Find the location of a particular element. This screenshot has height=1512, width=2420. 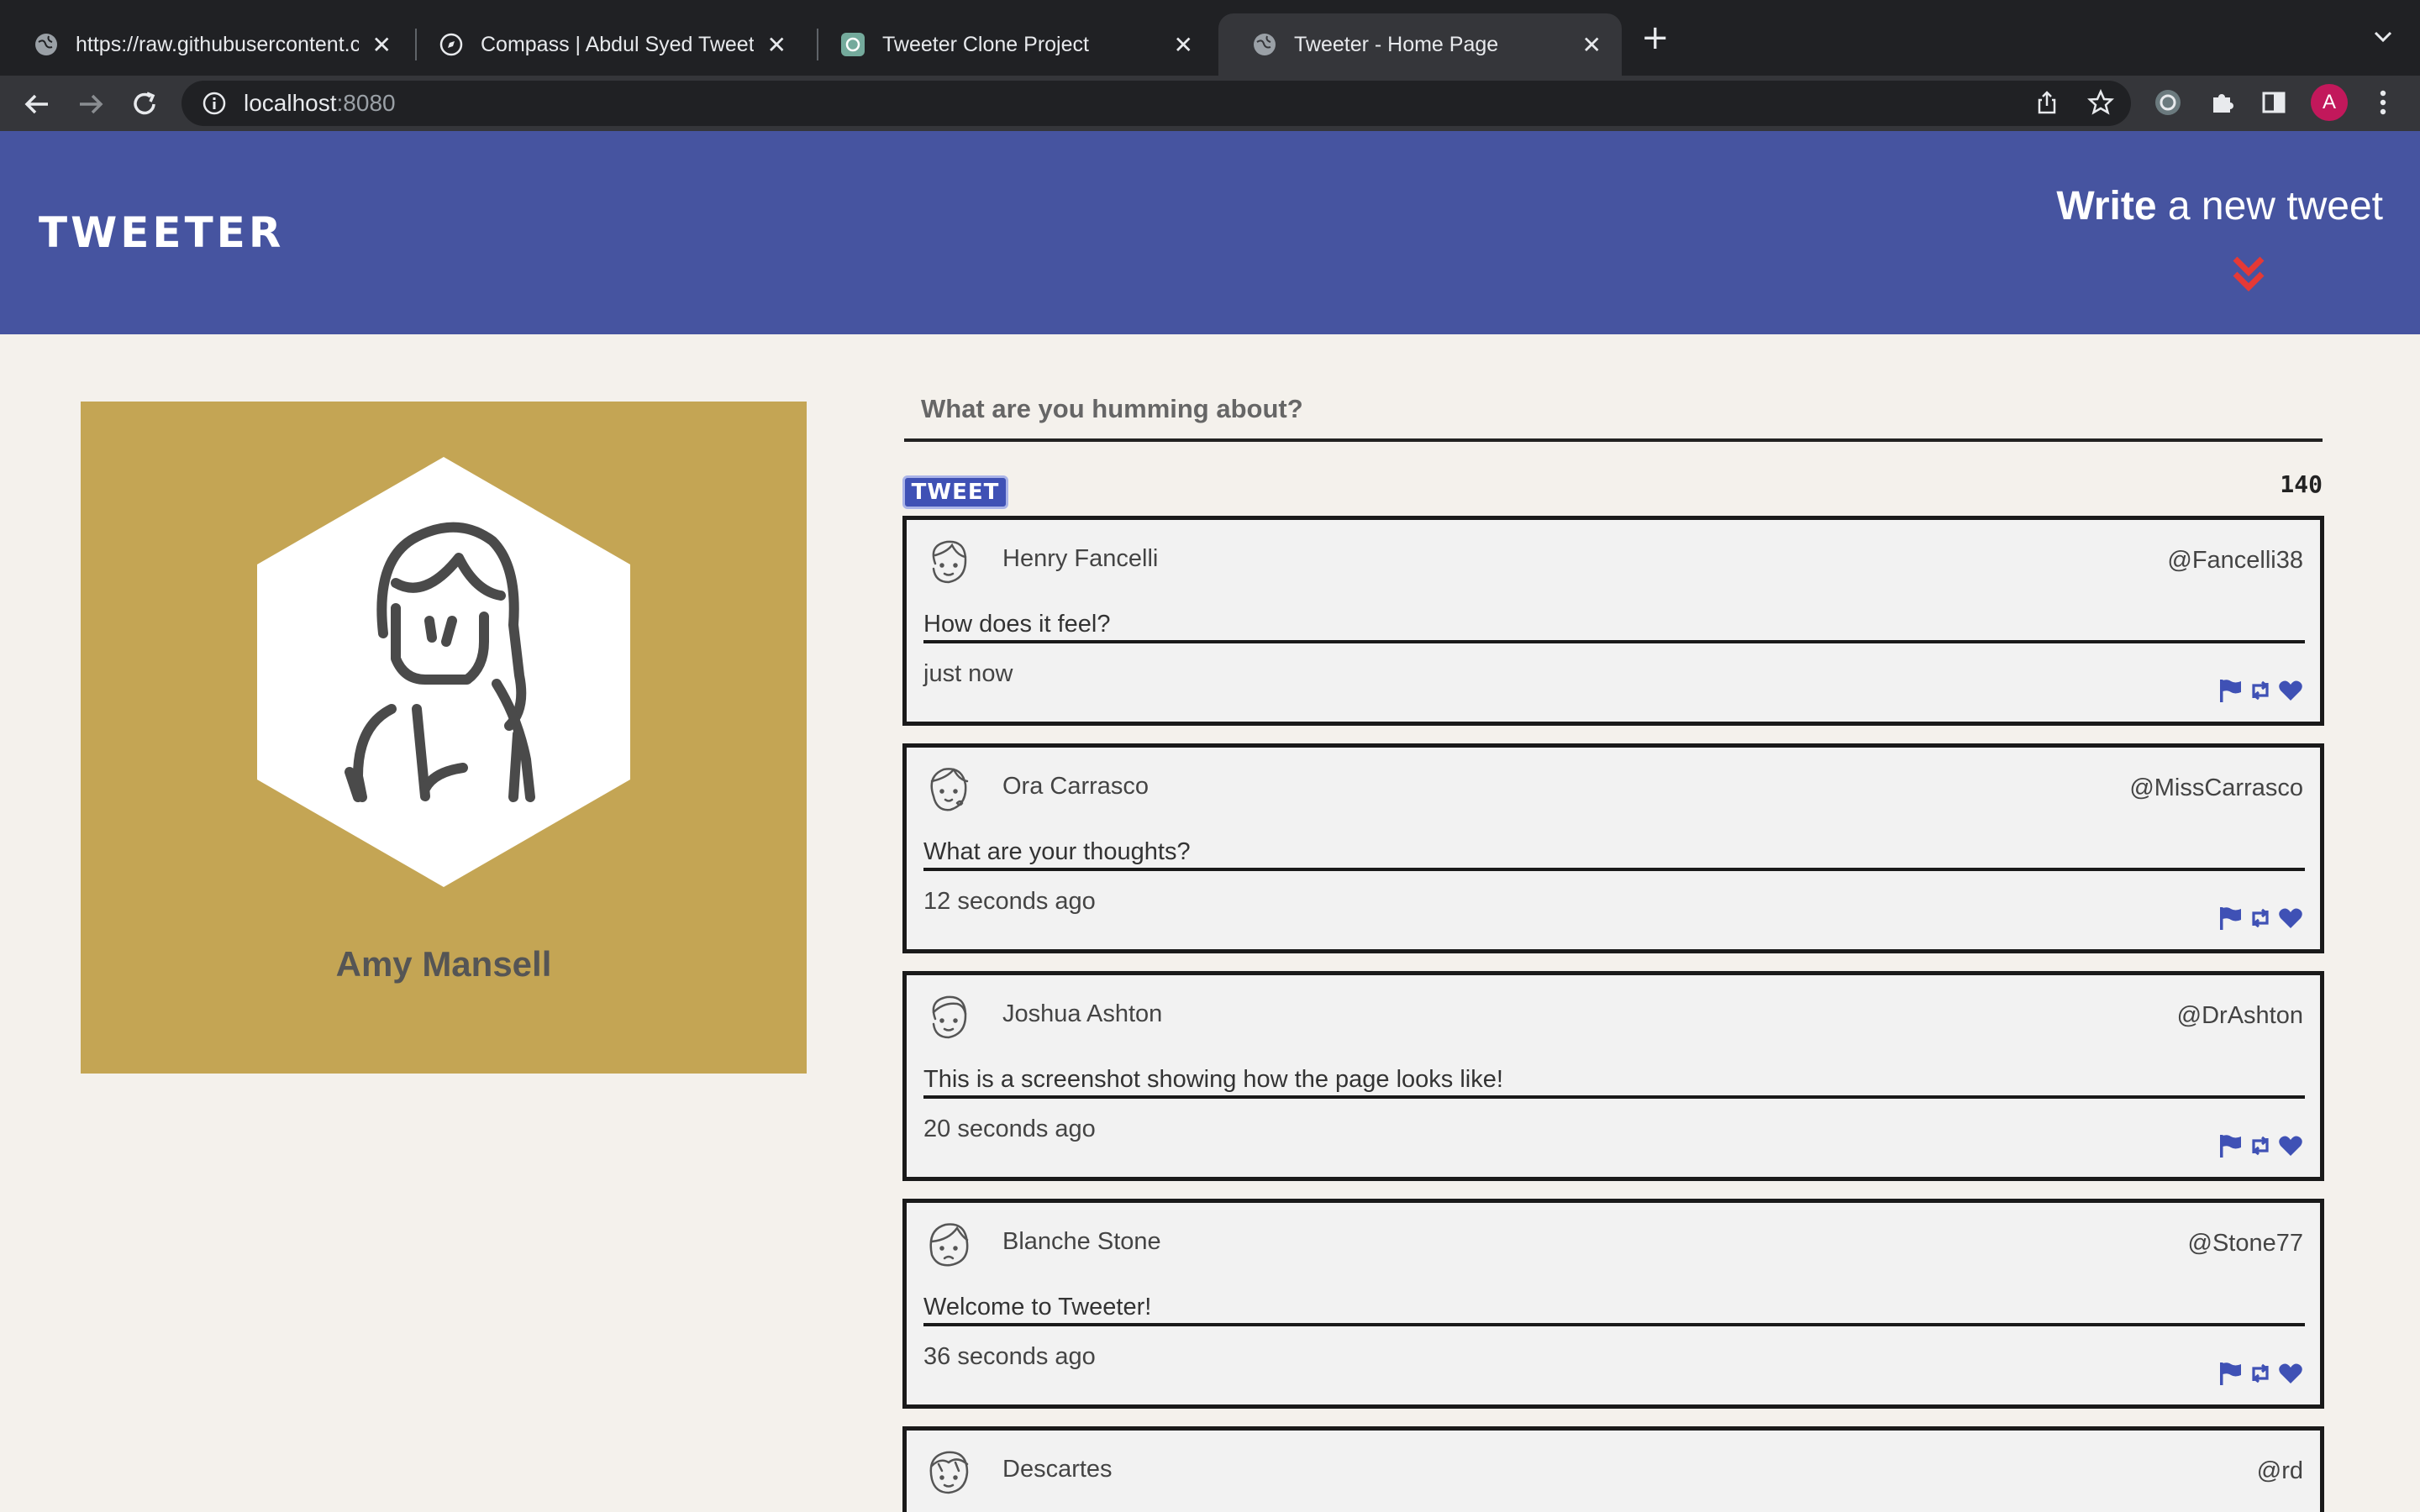

tweet-submit-button: TWEET is located at coordinates (955, 492).